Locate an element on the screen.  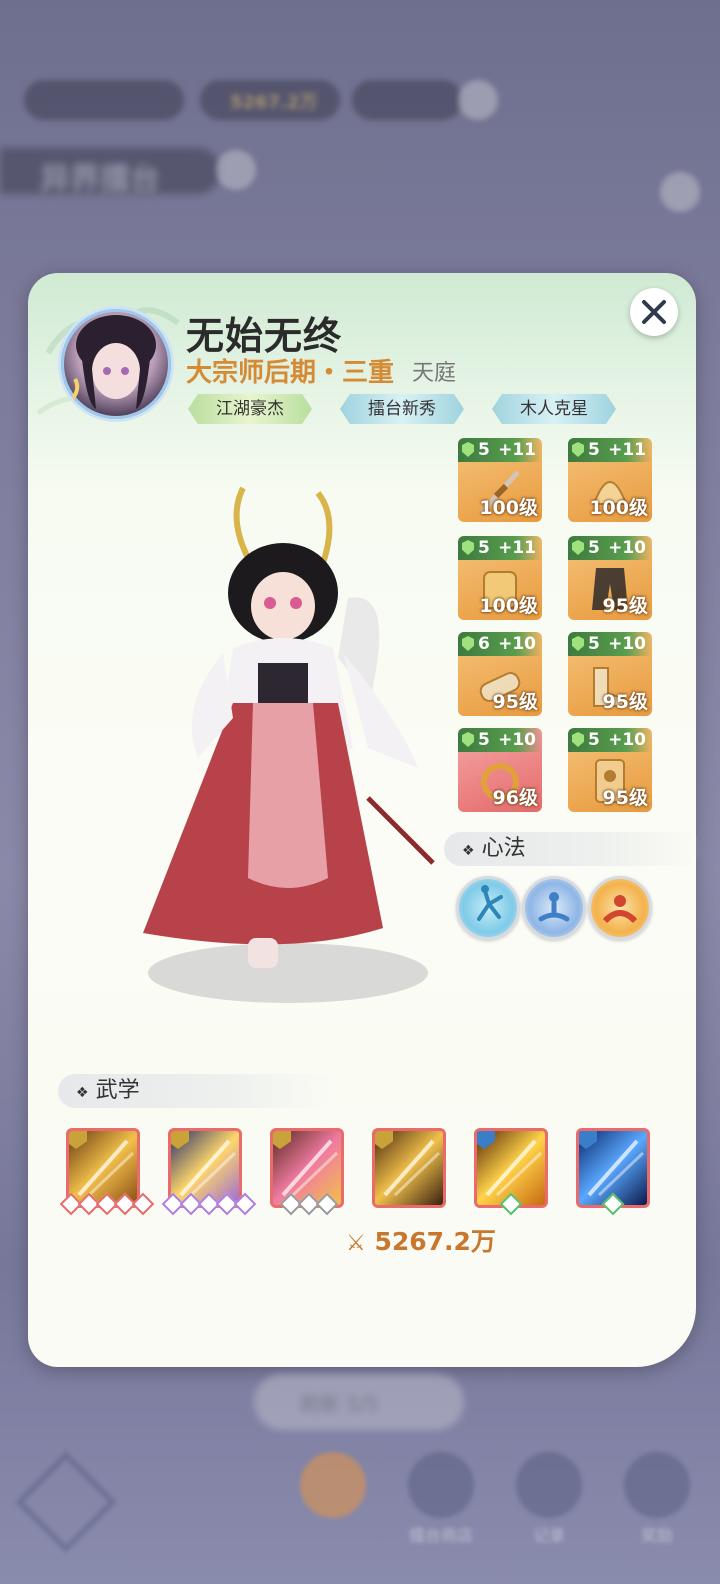
mind-method-meditate is located at coordinates (554, 908).